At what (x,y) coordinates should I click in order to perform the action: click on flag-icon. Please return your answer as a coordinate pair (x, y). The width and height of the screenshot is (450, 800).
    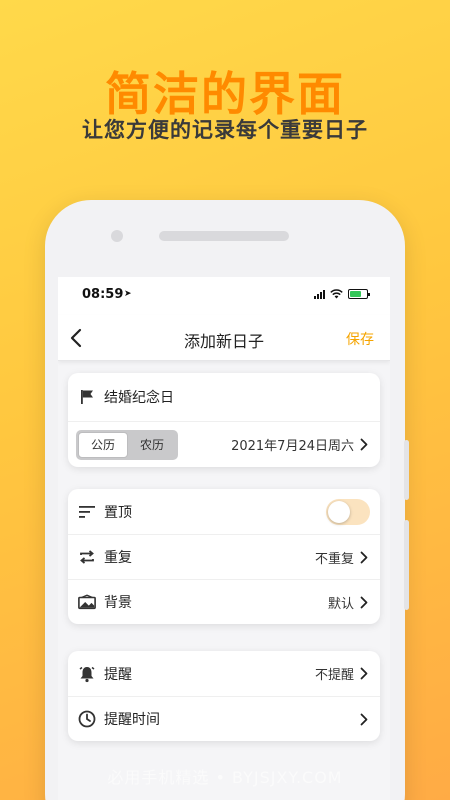
    Looking at the image, I should click on (87, 397).